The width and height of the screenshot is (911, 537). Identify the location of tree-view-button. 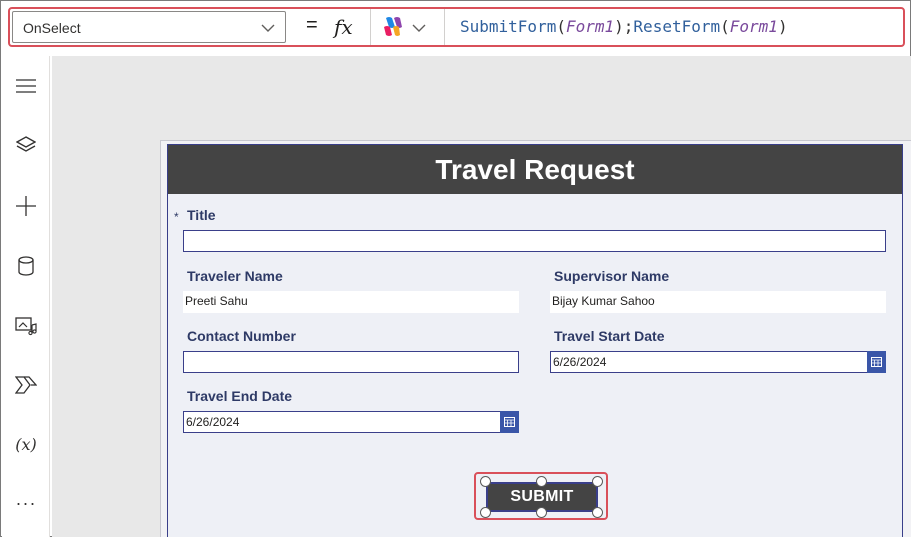
(26, 145).